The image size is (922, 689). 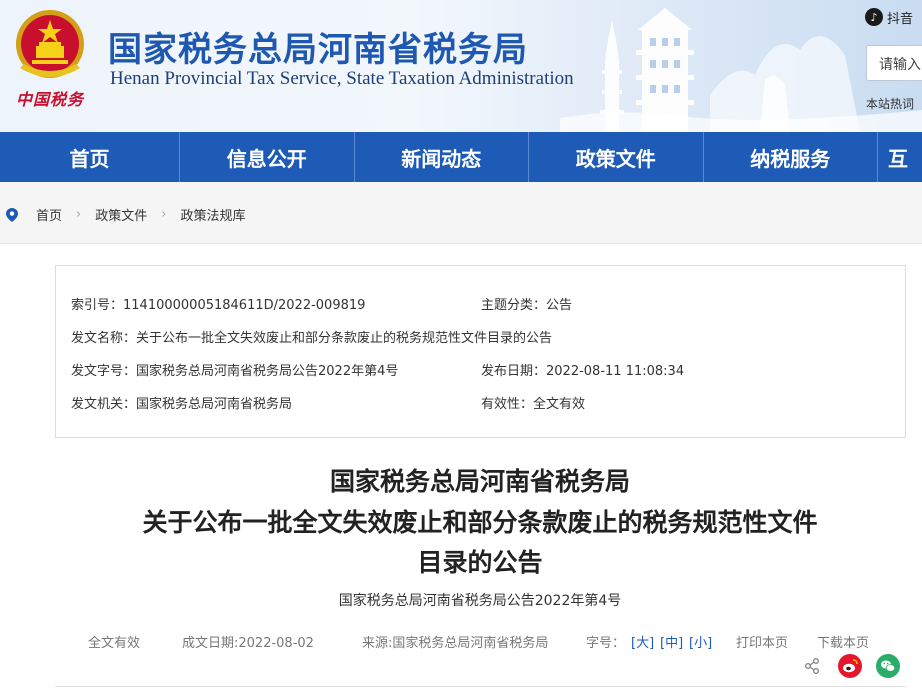 What do you see at coordinates (900, 157) in the screenshot?
I see `nav-item-interaction: 互` at bounding box center [900, 157].